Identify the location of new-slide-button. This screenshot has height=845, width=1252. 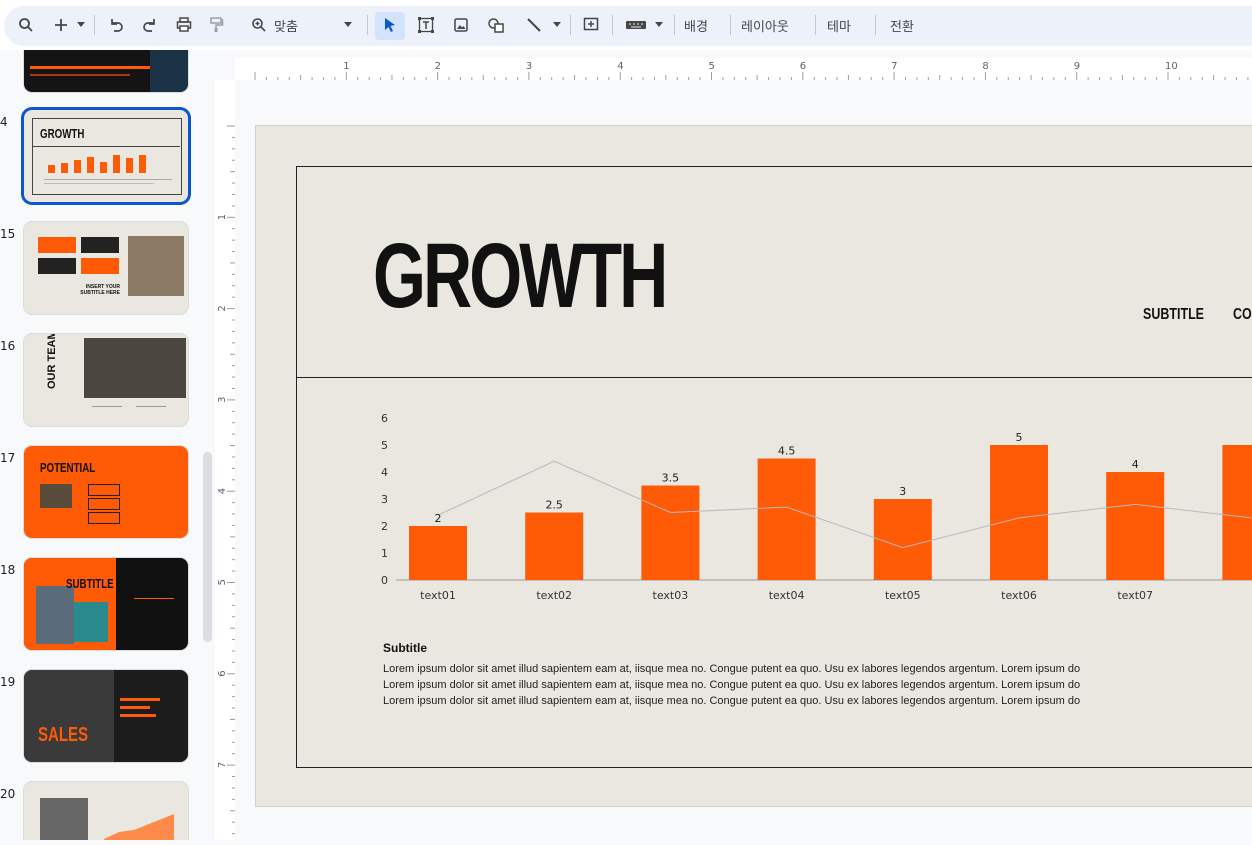
(61, 25).